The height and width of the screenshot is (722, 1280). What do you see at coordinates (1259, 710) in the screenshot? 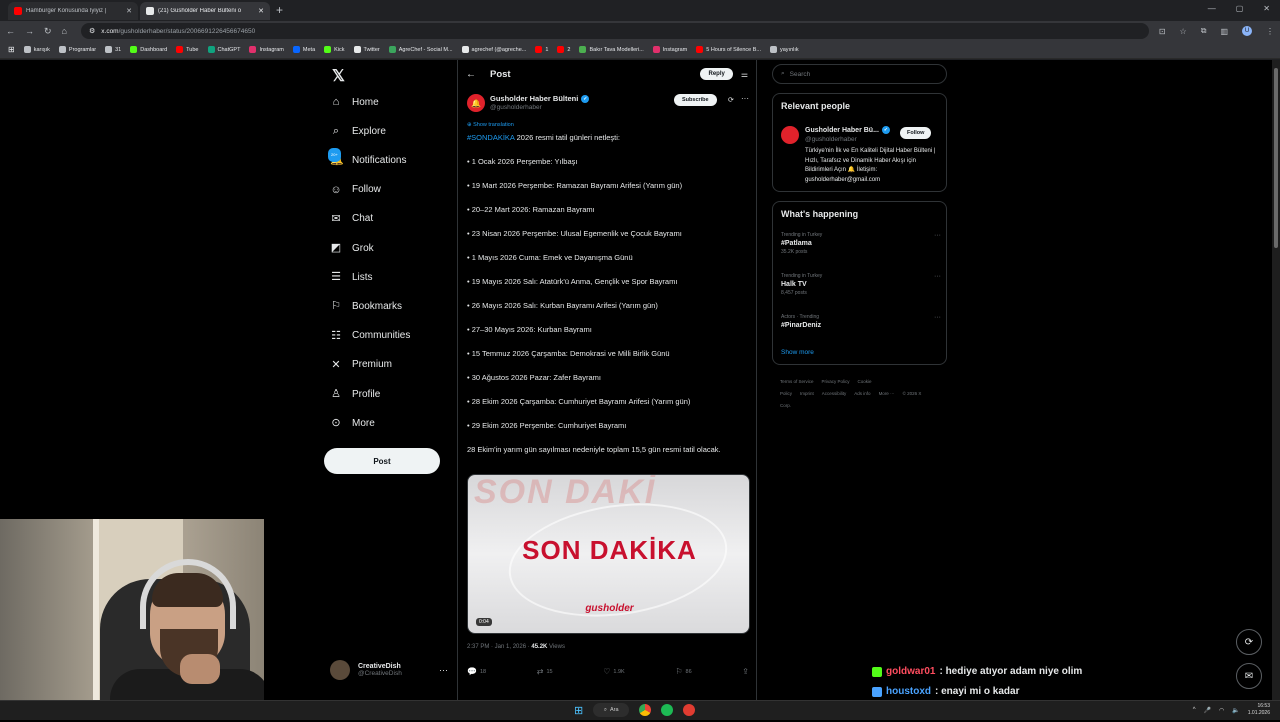
I see `taskbar-clock: 16:53 1.01.2026` at bounding box center [1259, 710].